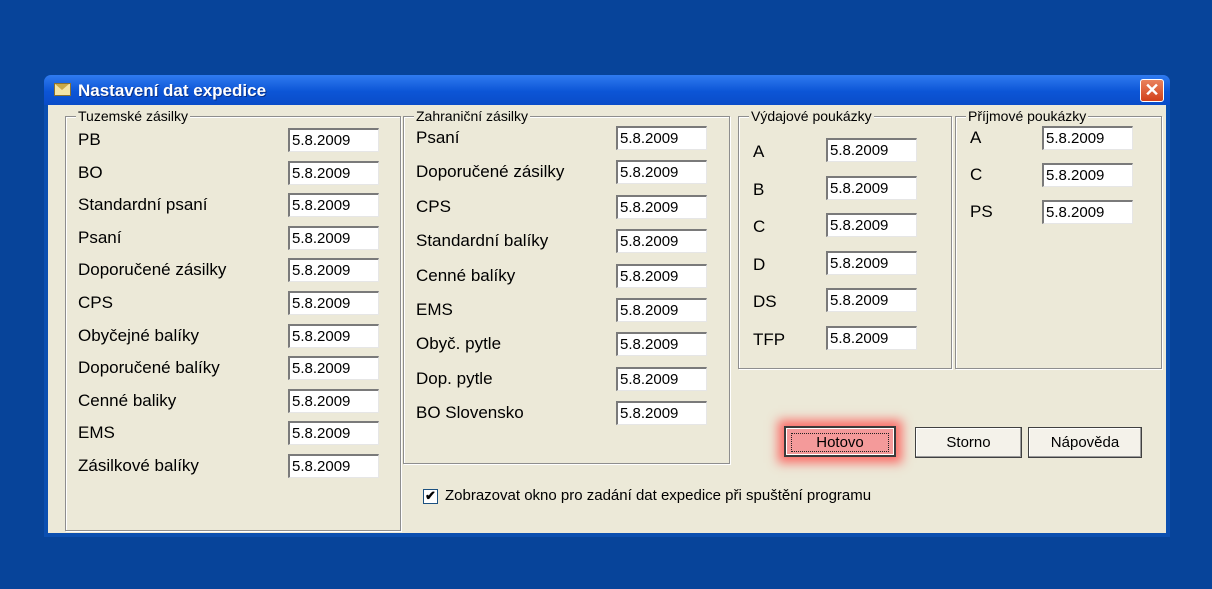  I want to click on field-label: BO Slovensko, so click(470, 413).